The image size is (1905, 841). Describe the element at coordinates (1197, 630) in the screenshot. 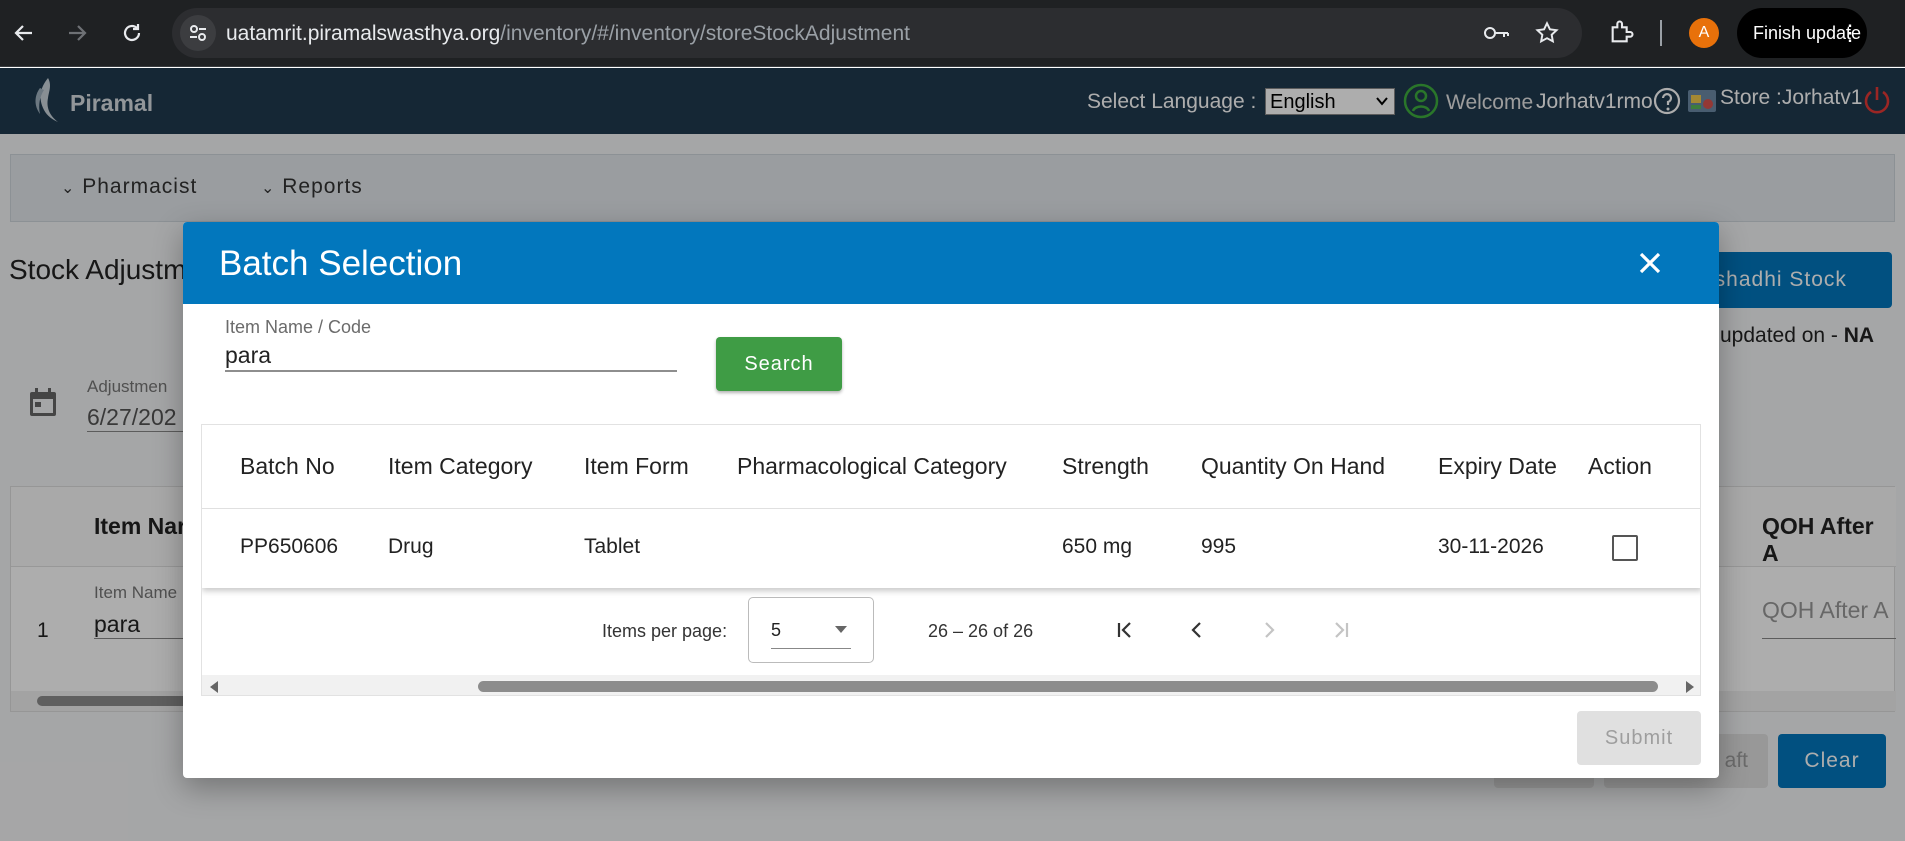

I see `previous-page-icon` at that location.